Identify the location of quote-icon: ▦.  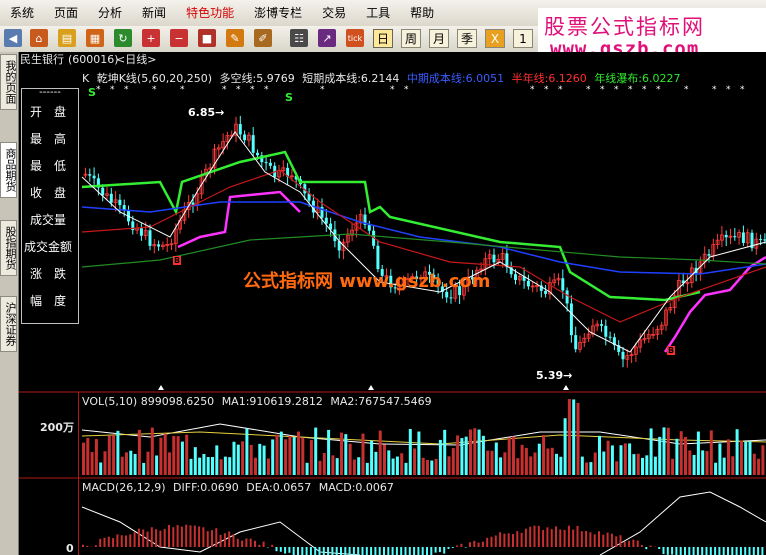
(95, 38).